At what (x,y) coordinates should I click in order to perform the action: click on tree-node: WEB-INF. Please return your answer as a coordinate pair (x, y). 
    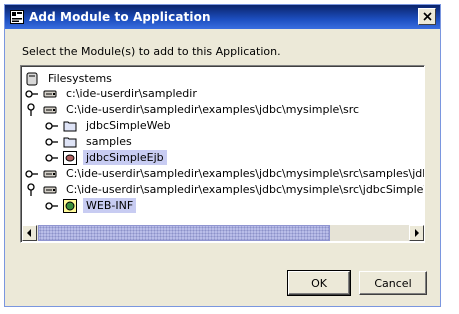
    Looking at the image, I should click on (91, 205).